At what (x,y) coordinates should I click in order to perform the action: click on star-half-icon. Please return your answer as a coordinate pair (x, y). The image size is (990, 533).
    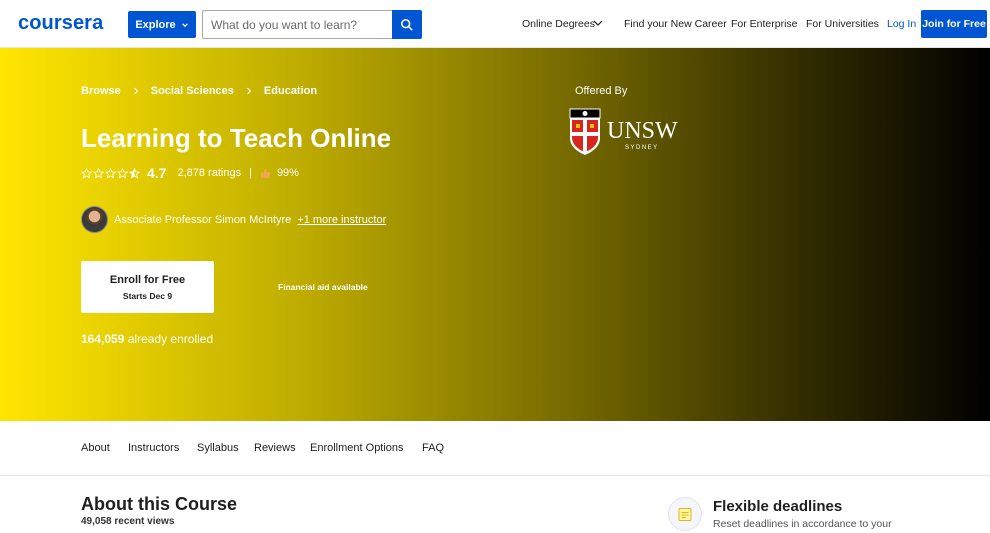
    Looking at the image, I should click on (134, 173).